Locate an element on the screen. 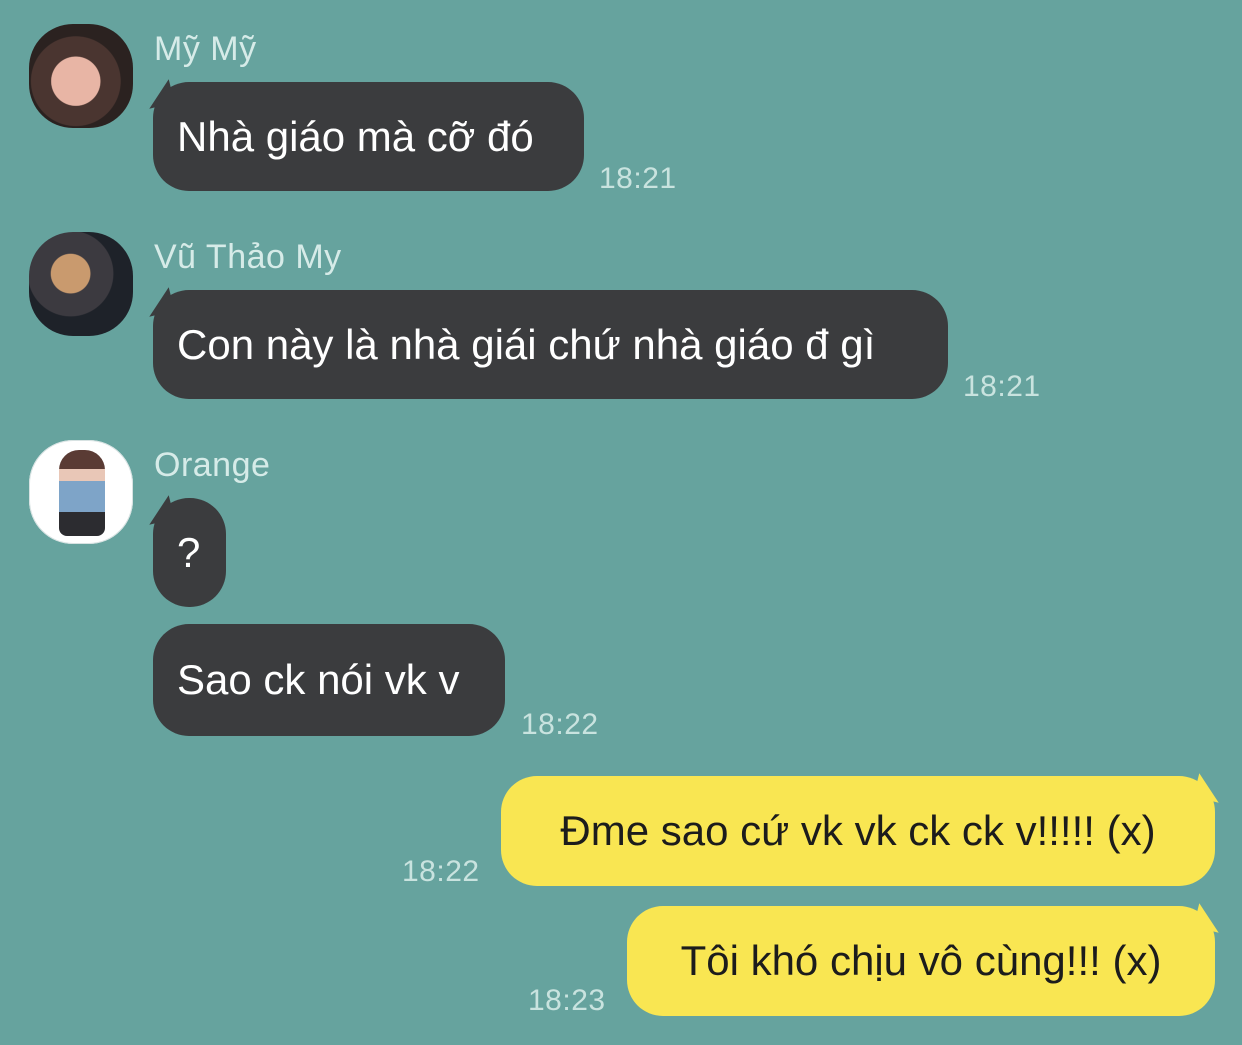  message-text: Nhà giáo mà cỡ đó is located at coordinates (355, 136).